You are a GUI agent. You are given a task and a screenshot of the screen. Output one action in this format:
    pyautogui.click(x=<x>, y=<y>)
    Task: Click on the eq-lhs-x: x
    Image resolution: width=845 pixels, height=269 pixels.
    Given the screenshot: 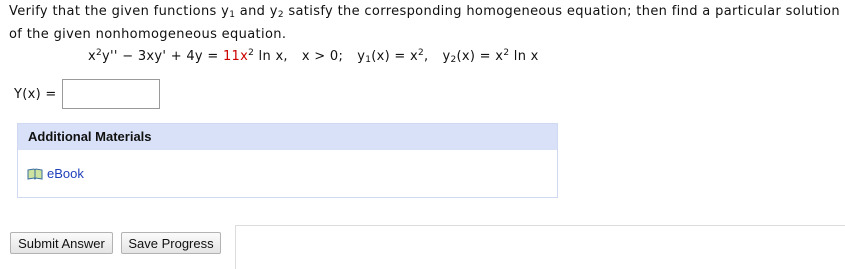 What is the action you would take?
    pyautogui.click(x=92, y=56)
    